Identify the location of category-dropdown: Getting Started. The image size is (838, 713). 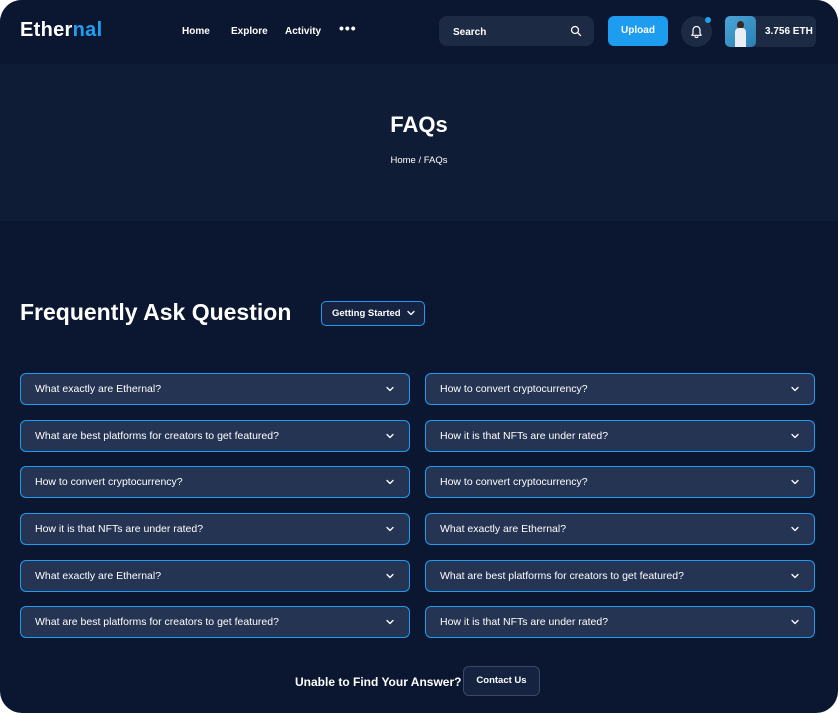
(373, 313).